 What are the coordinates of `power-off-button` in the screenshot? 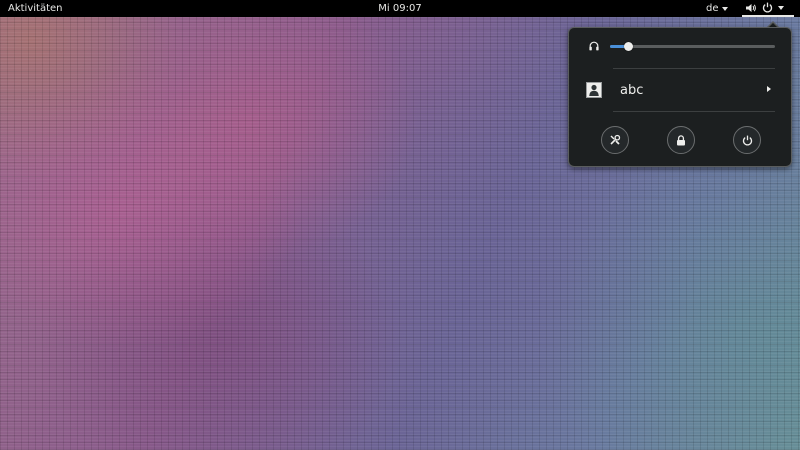 It's located at (747, 140).